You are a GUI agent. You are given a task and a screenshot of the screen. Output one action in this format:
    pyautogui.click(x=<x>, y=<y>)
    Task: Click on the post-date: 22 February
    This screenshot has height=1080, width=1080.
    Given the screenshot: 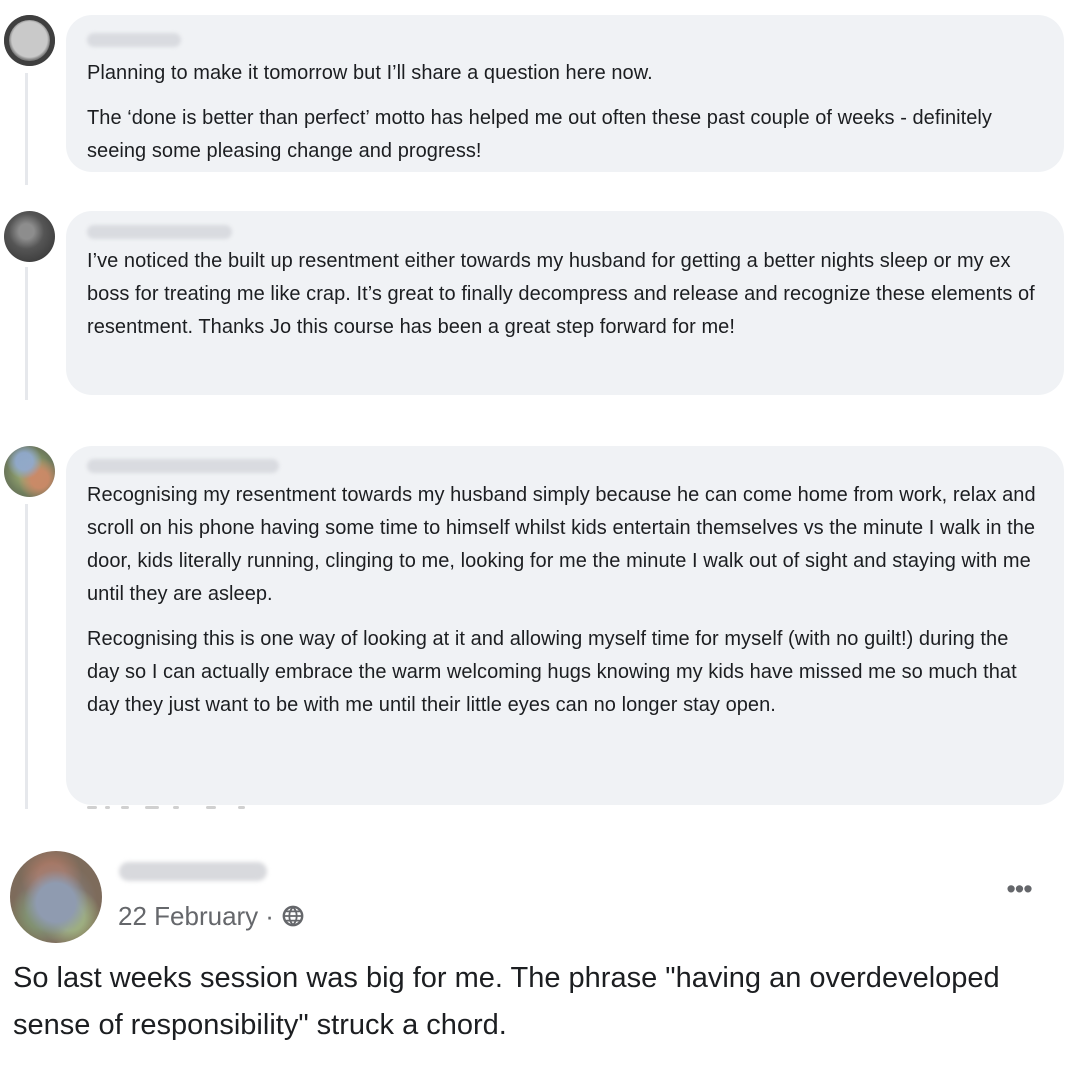 What is the action you would take?
    pyautogui.click(x=188, y=916)
    